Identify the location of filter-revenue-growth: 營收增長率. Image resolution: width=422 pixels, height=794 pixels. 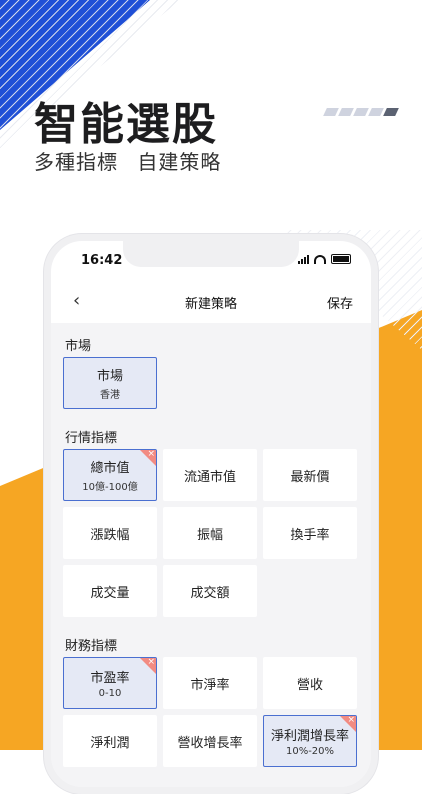
(210, 741).